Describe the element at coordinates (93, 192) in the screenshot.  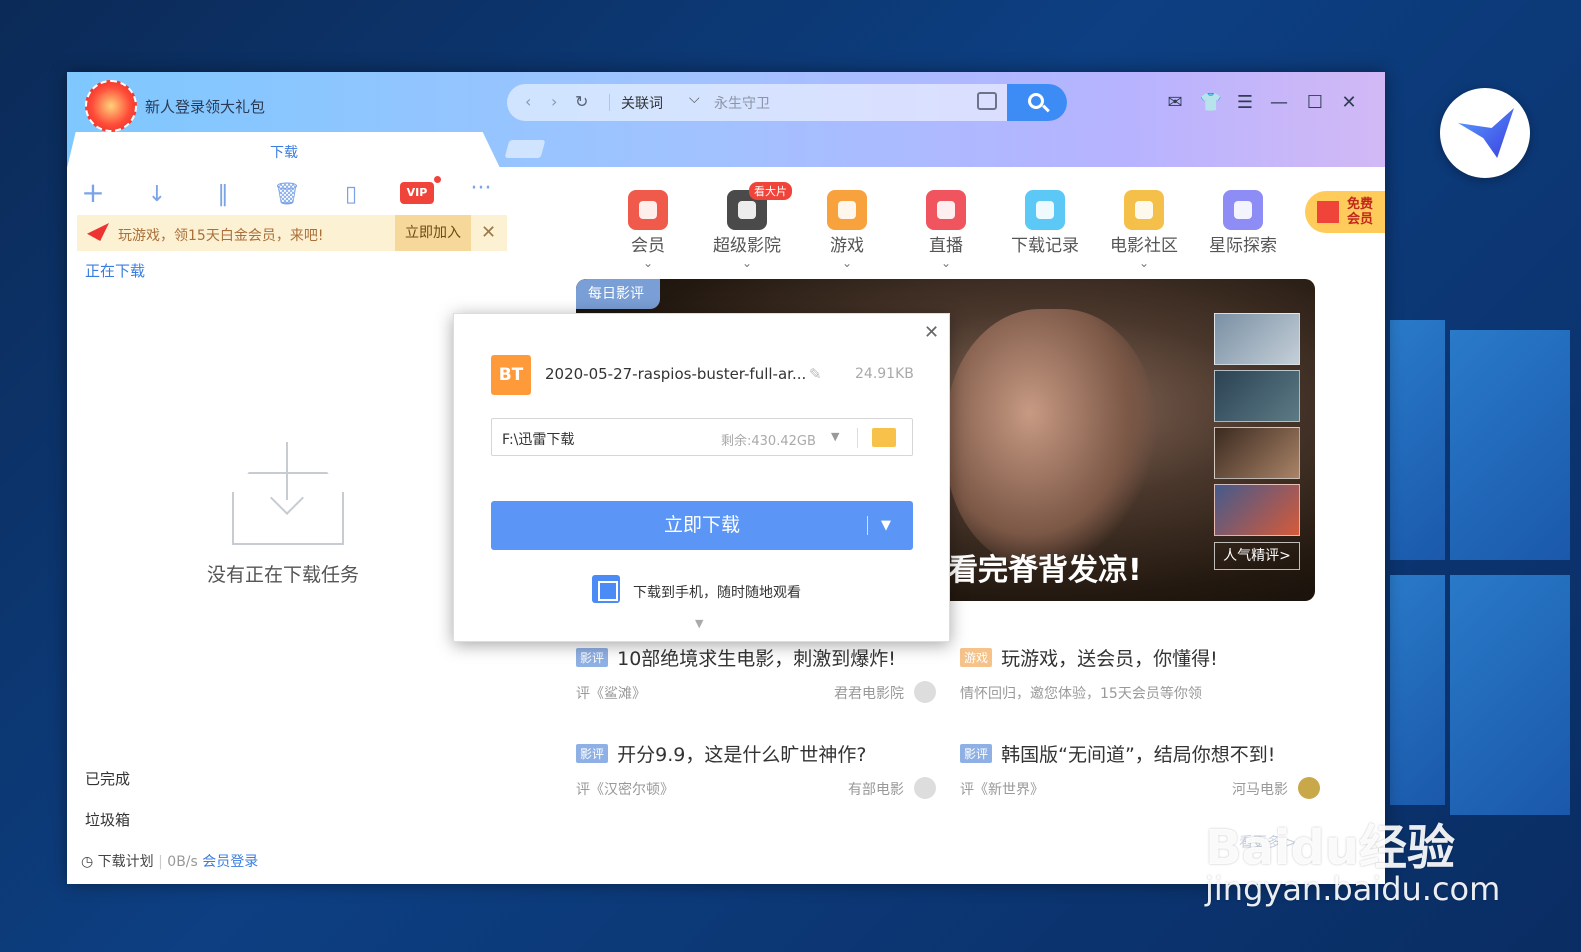
I see `add-task-icon: +` at that location.